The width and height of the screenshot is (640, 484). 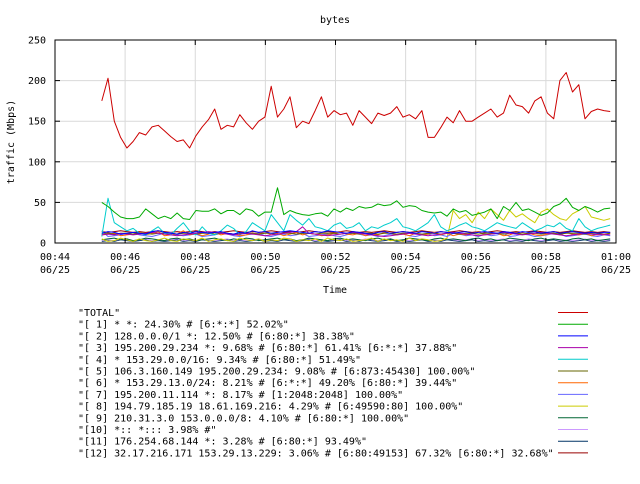 I want to click on y-tick-label: 250, so click(x=37, y=41).